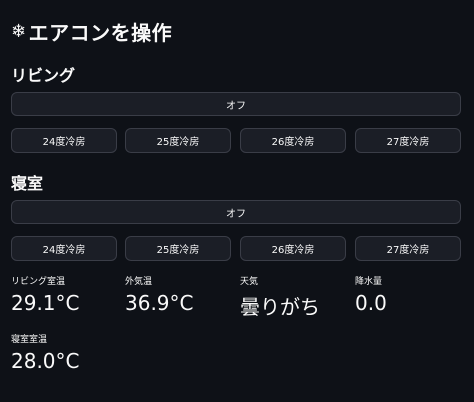  I want to click on metric-label: 寝室室温, so click(29, 340).